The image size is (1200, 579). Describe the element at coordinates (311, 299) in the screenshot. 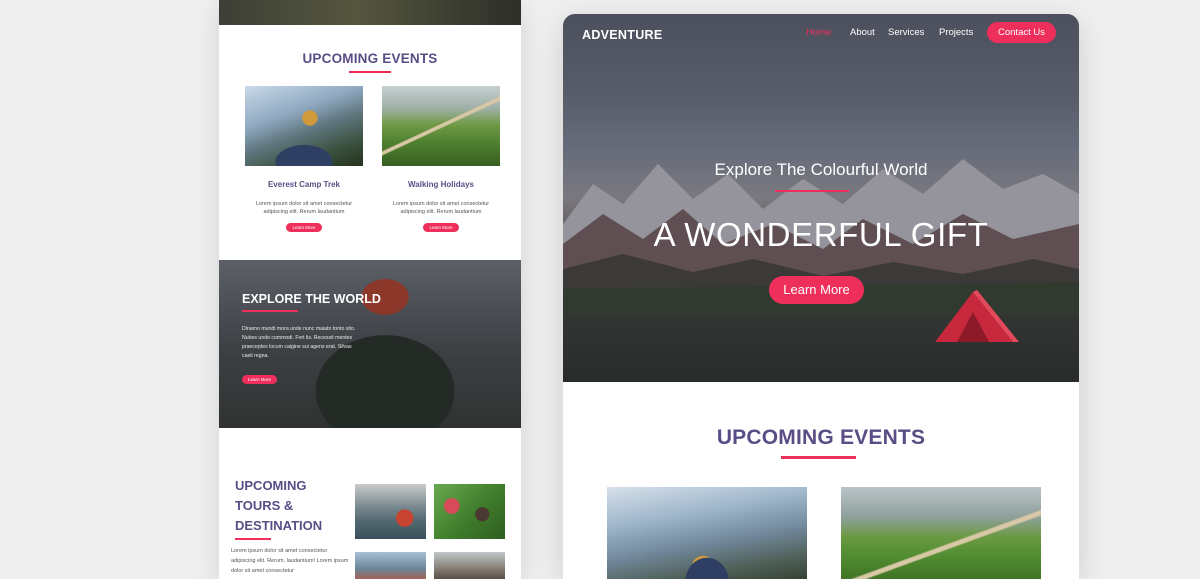

I see `explore-heading: EXPLORE THE WORLD` at that location.